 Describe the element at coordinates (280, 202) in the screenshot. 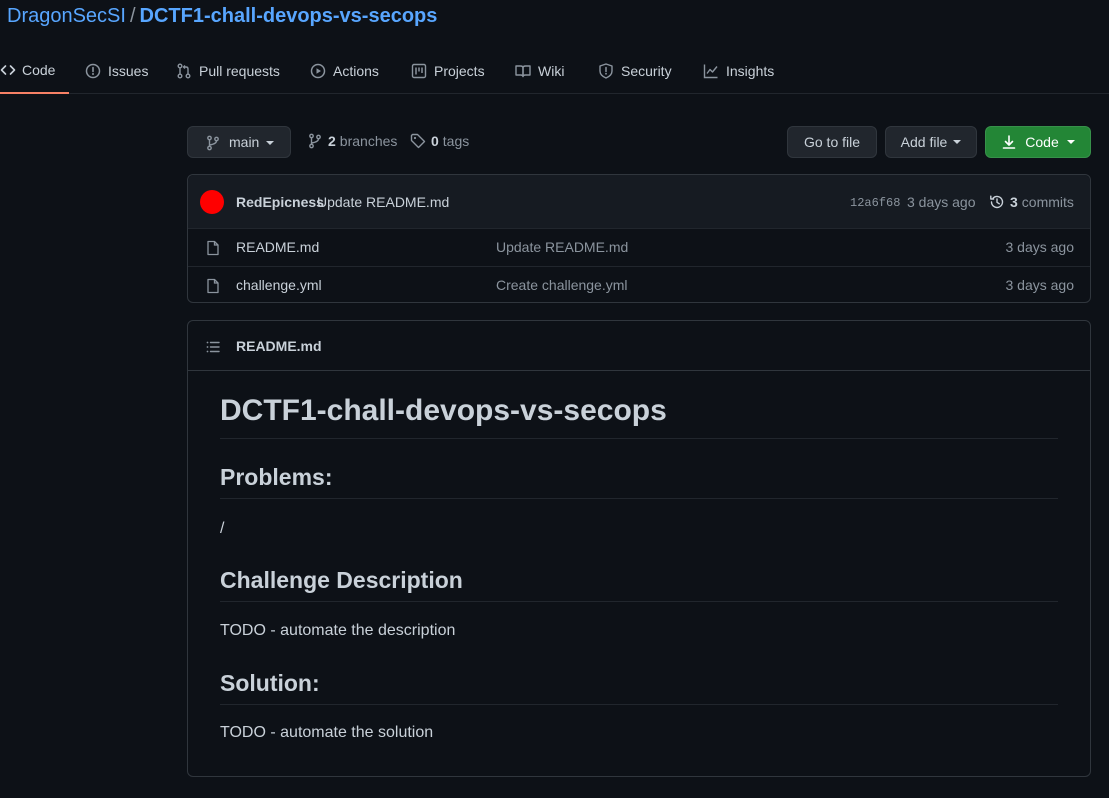

I see `commit-author-link: RedEpicness` at that location.